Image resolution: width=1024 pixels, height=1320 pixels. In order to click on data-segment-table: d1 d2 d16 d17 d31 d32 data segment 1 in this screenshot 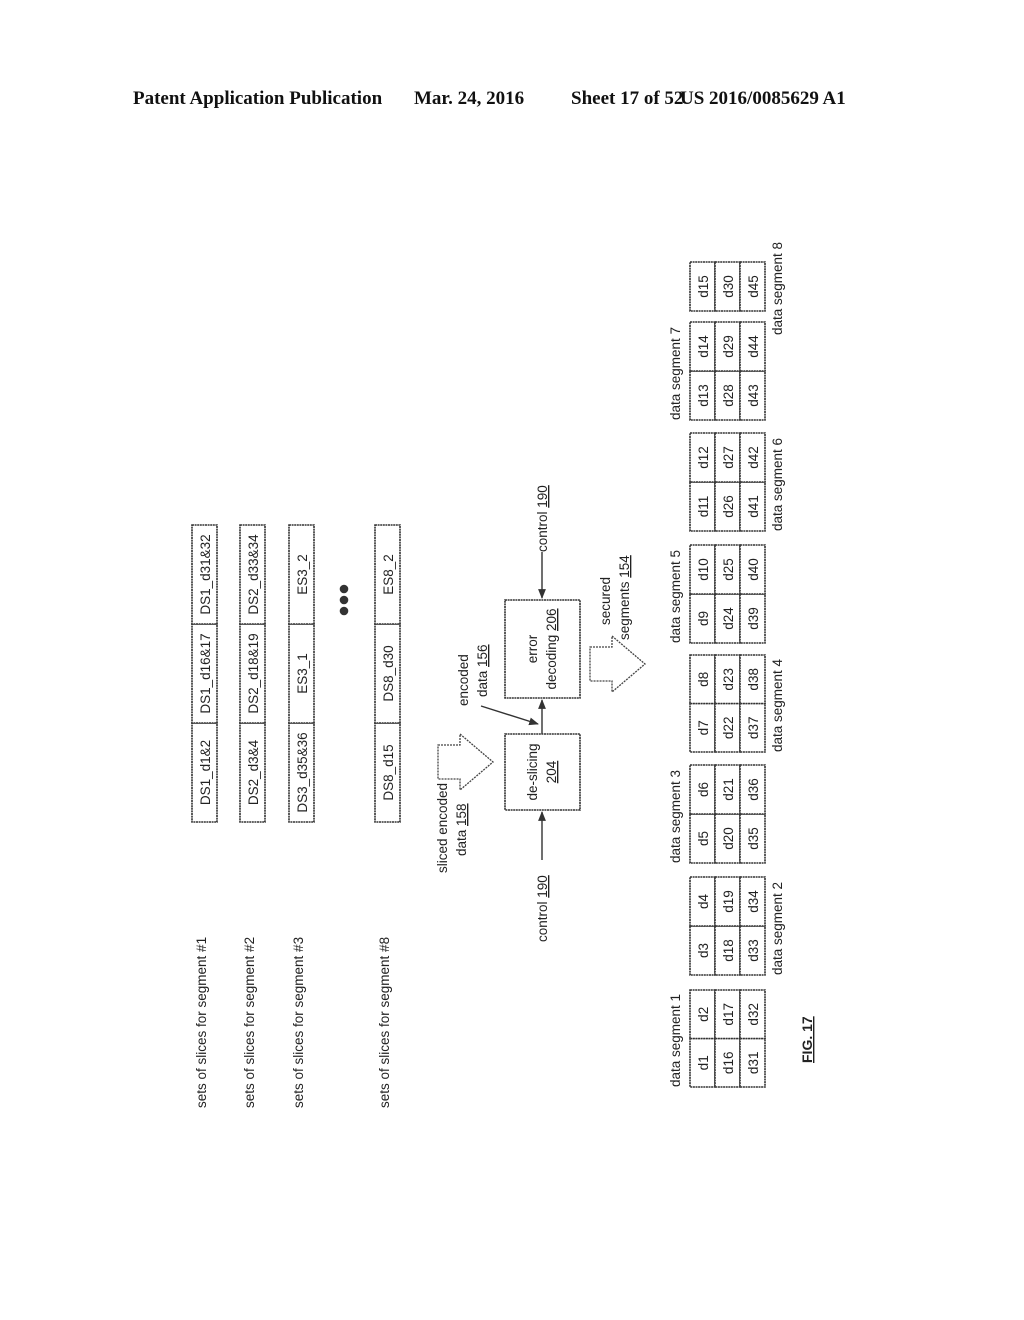, I will do `click(717, 1038)`.